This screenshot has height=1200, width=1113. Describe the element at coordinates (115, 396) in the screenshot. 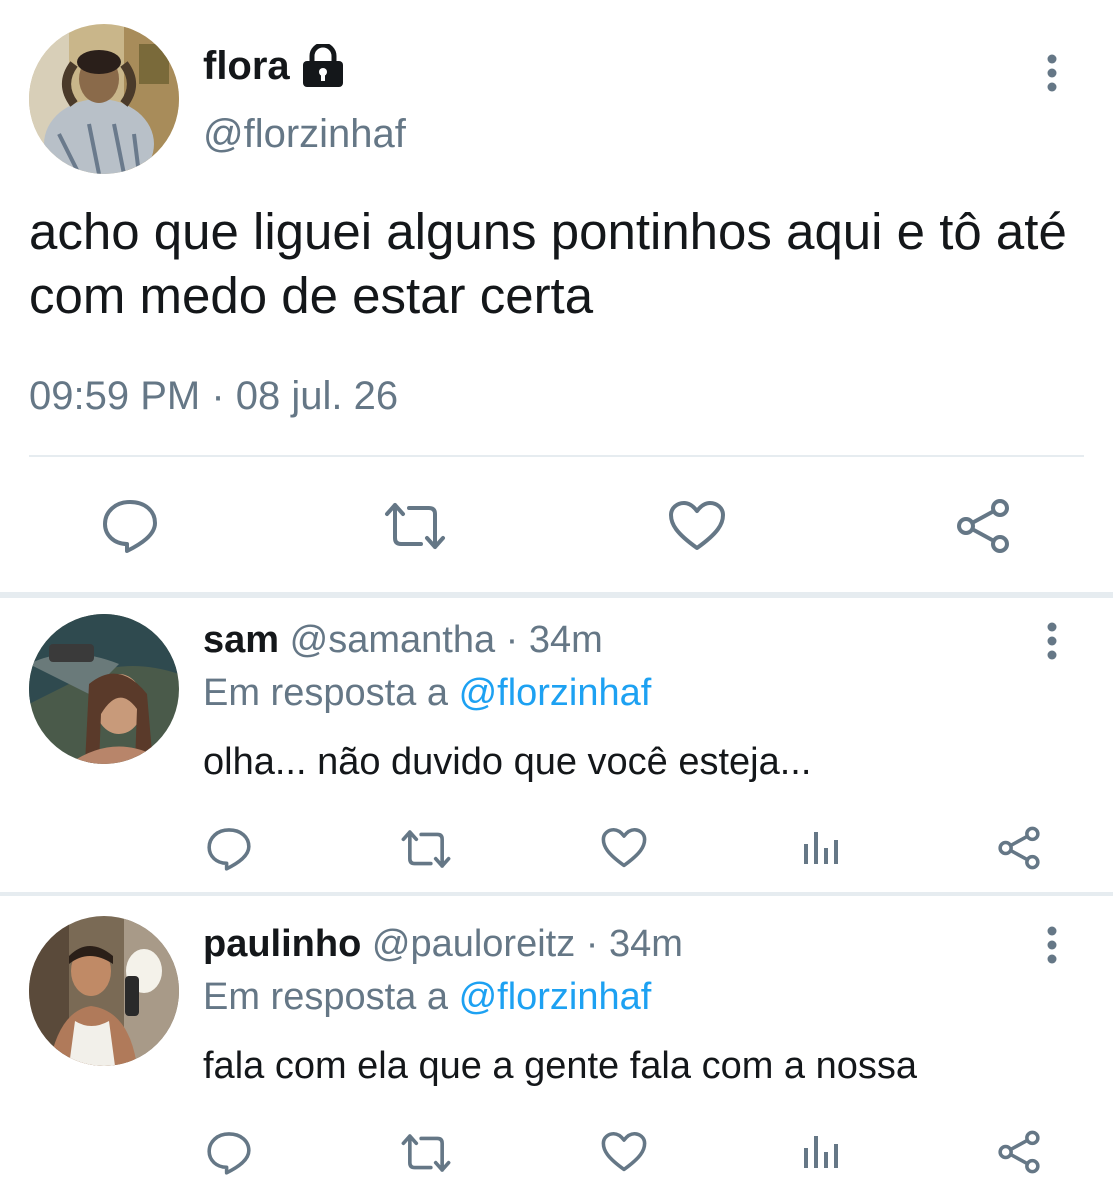

I see `tweet-time: 09:59 PM` at that location.